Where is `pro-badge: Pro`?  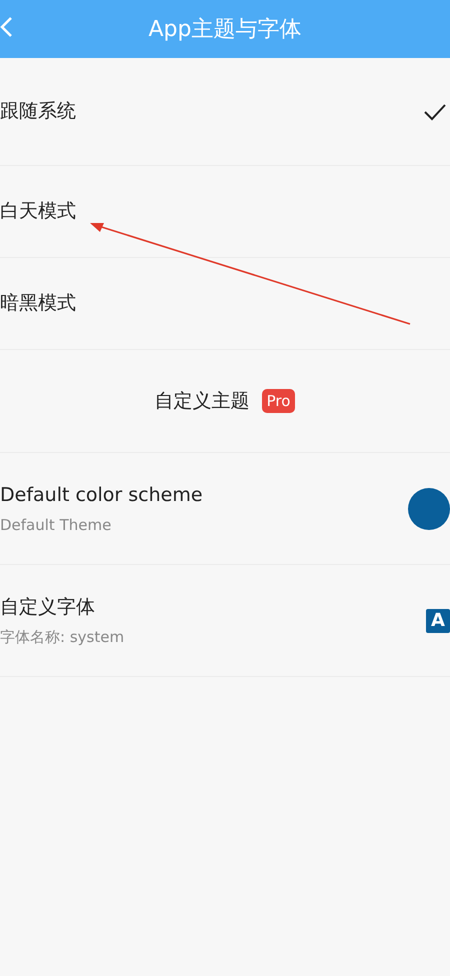 pro-badge: Pro is located at coordinates (279, 401).